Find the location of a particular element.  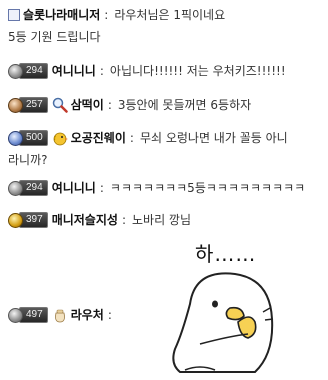

message-text: 3등안에 못들꺼면 6등하자 is located at coordinates (184, 105).